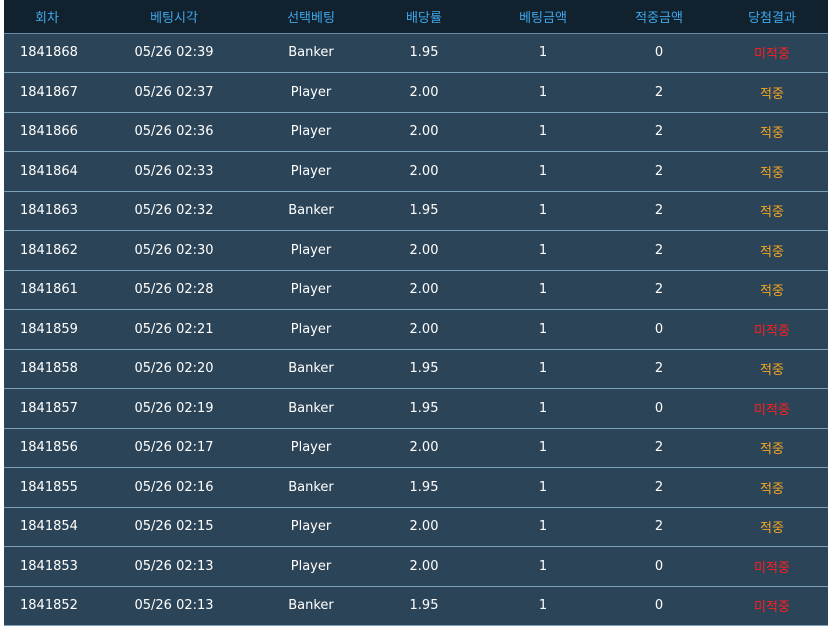 The width and height of the screenshot is (835, 644). Describe the element at coordinates (47, 211) in the screenshot. I see `cell-round: 1841863` at that location.